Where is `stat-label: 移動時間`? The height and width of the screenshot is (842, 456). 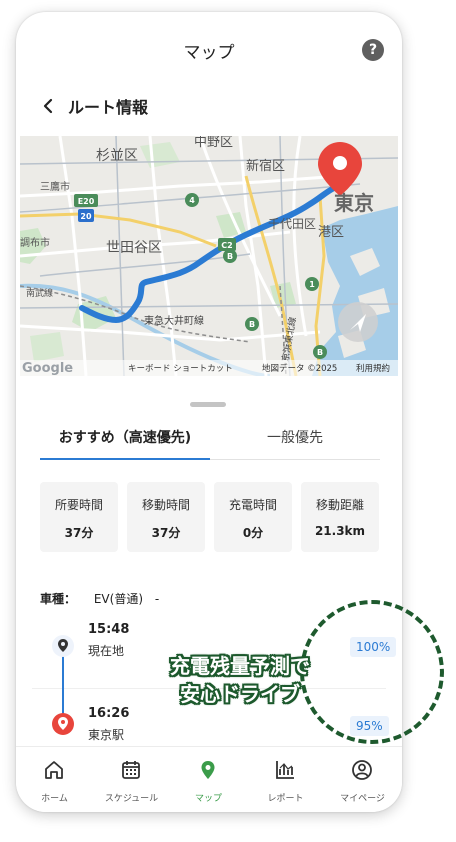
stat-label: 移動時間 is located at coordinates (165, 505).